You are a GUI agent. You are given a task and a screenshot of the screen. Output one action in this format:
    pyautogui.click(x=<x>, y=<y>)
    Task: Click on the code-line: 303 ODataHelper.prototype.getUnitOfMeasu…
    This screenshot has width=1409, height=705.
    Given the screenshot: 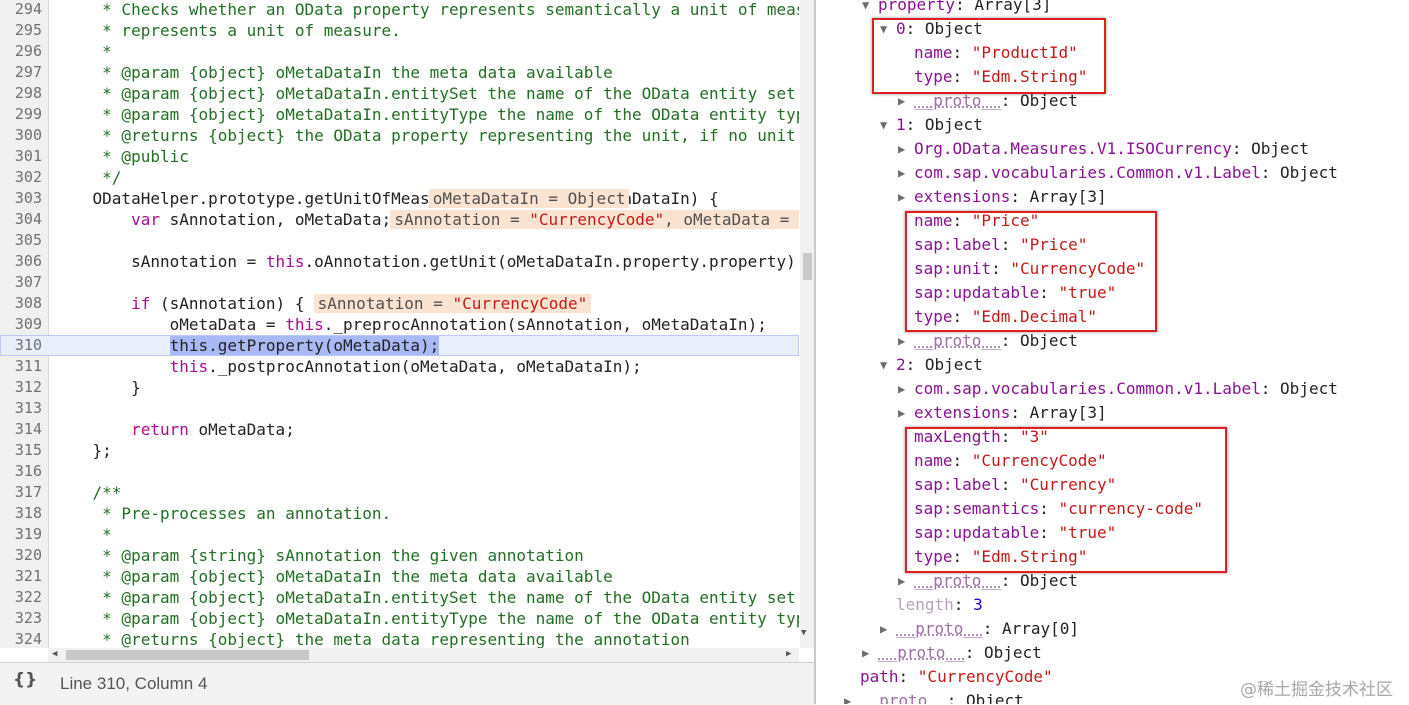 What is the action you would take?
    pyautogui.click(x=399, y=198)
    